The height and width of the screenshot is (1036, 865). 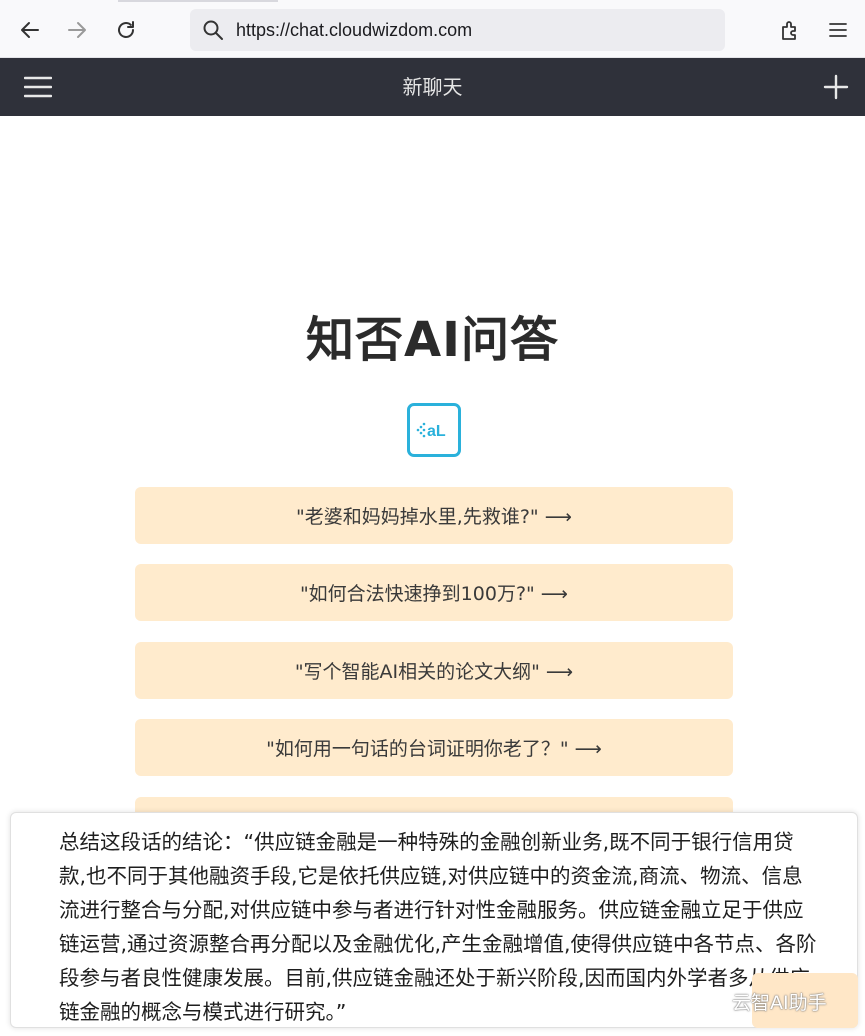 I want to click on logo-text: aL, so click(x=436, y=431).